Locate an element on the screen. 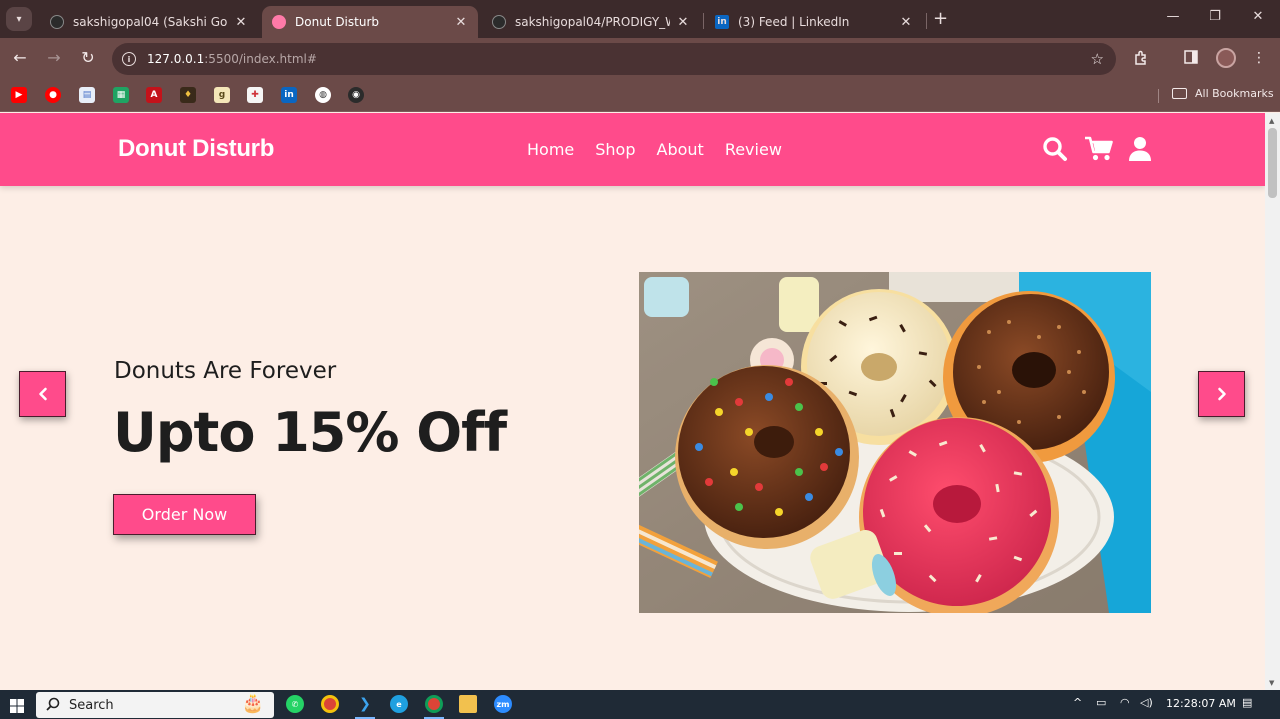 This screenshot has width=1280, height=719. page-scrollbar: ▲ ▼ is located at coordinates (1272, 401).